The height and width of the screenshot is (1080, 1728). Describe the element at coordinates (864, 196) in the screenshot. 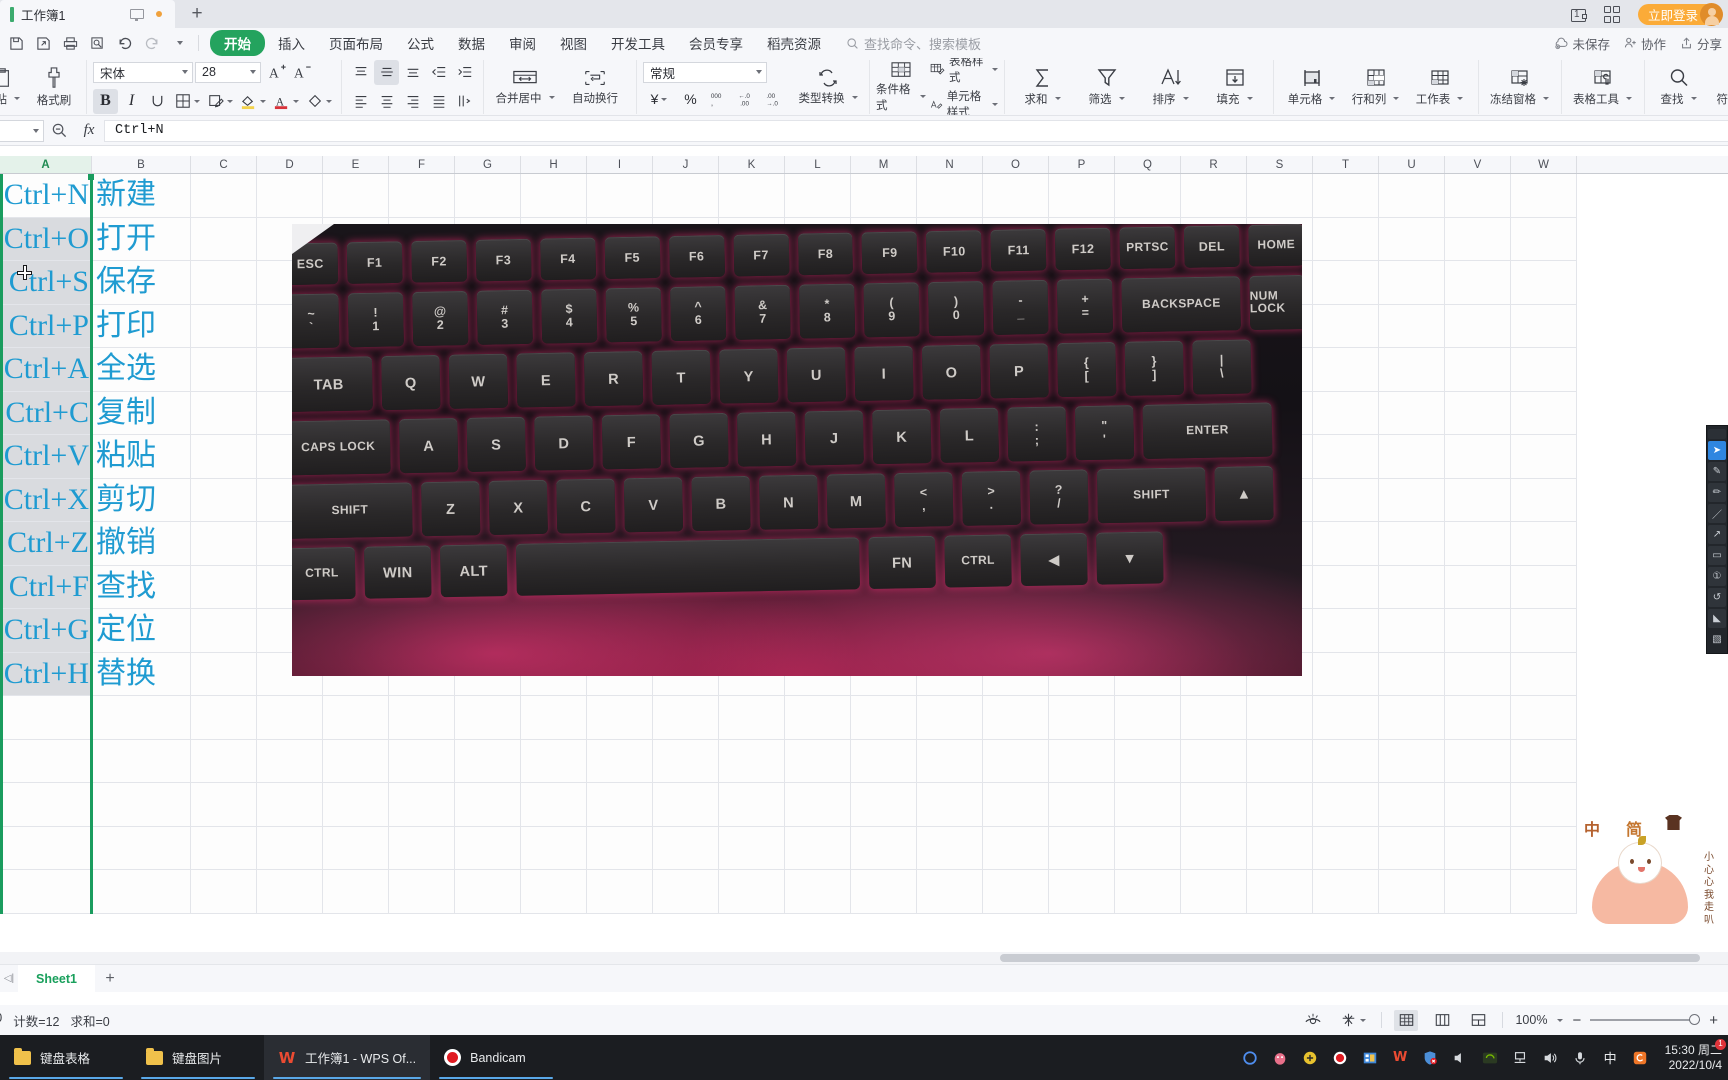

I see `table-row: Ctrl+N 新建` at that location.